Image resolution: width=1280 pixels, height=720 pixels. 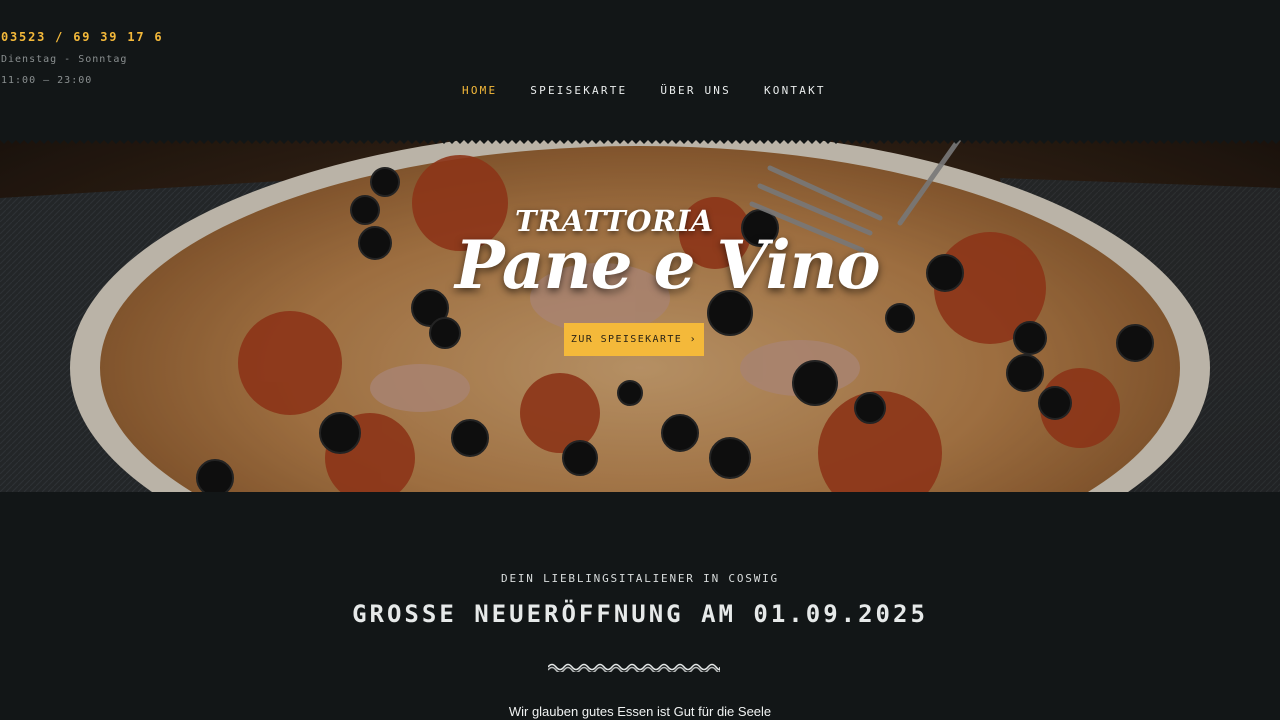 I want to click on nav-speisekarte: SPEISEKARTE, so click(x=578, y=90).